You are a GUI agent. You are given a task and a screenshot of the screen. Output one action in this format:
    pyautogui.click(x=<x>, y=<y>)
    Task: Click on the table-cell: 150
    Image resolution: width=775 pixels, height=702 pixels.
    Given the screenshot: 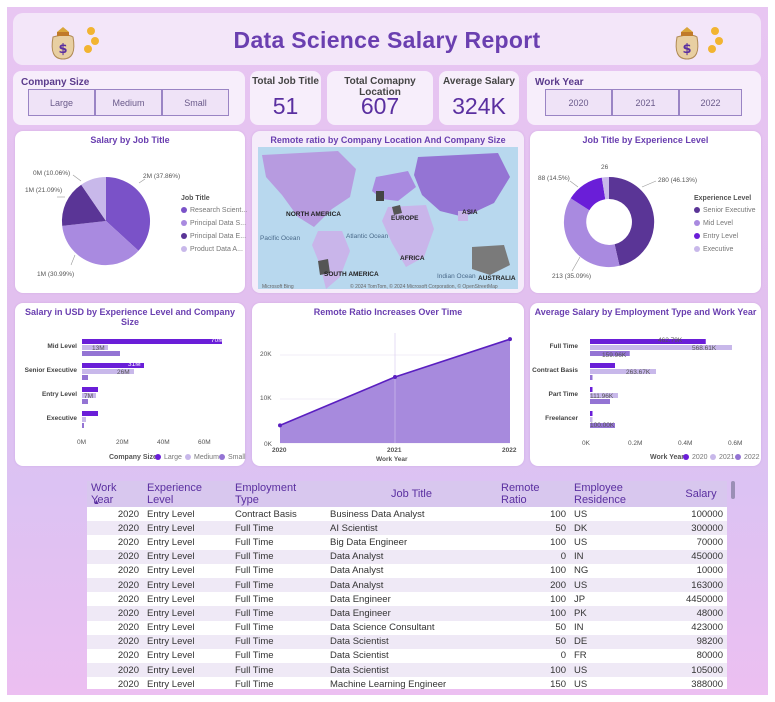 What is the action you would take?
    pyautogui.click(x=558, y=683)
    